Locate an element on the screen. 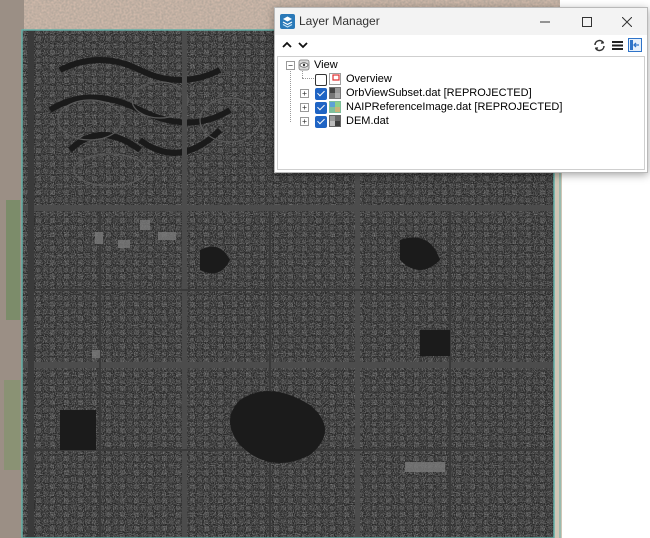 The height and width of the screenshot is (538, 650). collapse-up-button is located at coordinates (287, 45).